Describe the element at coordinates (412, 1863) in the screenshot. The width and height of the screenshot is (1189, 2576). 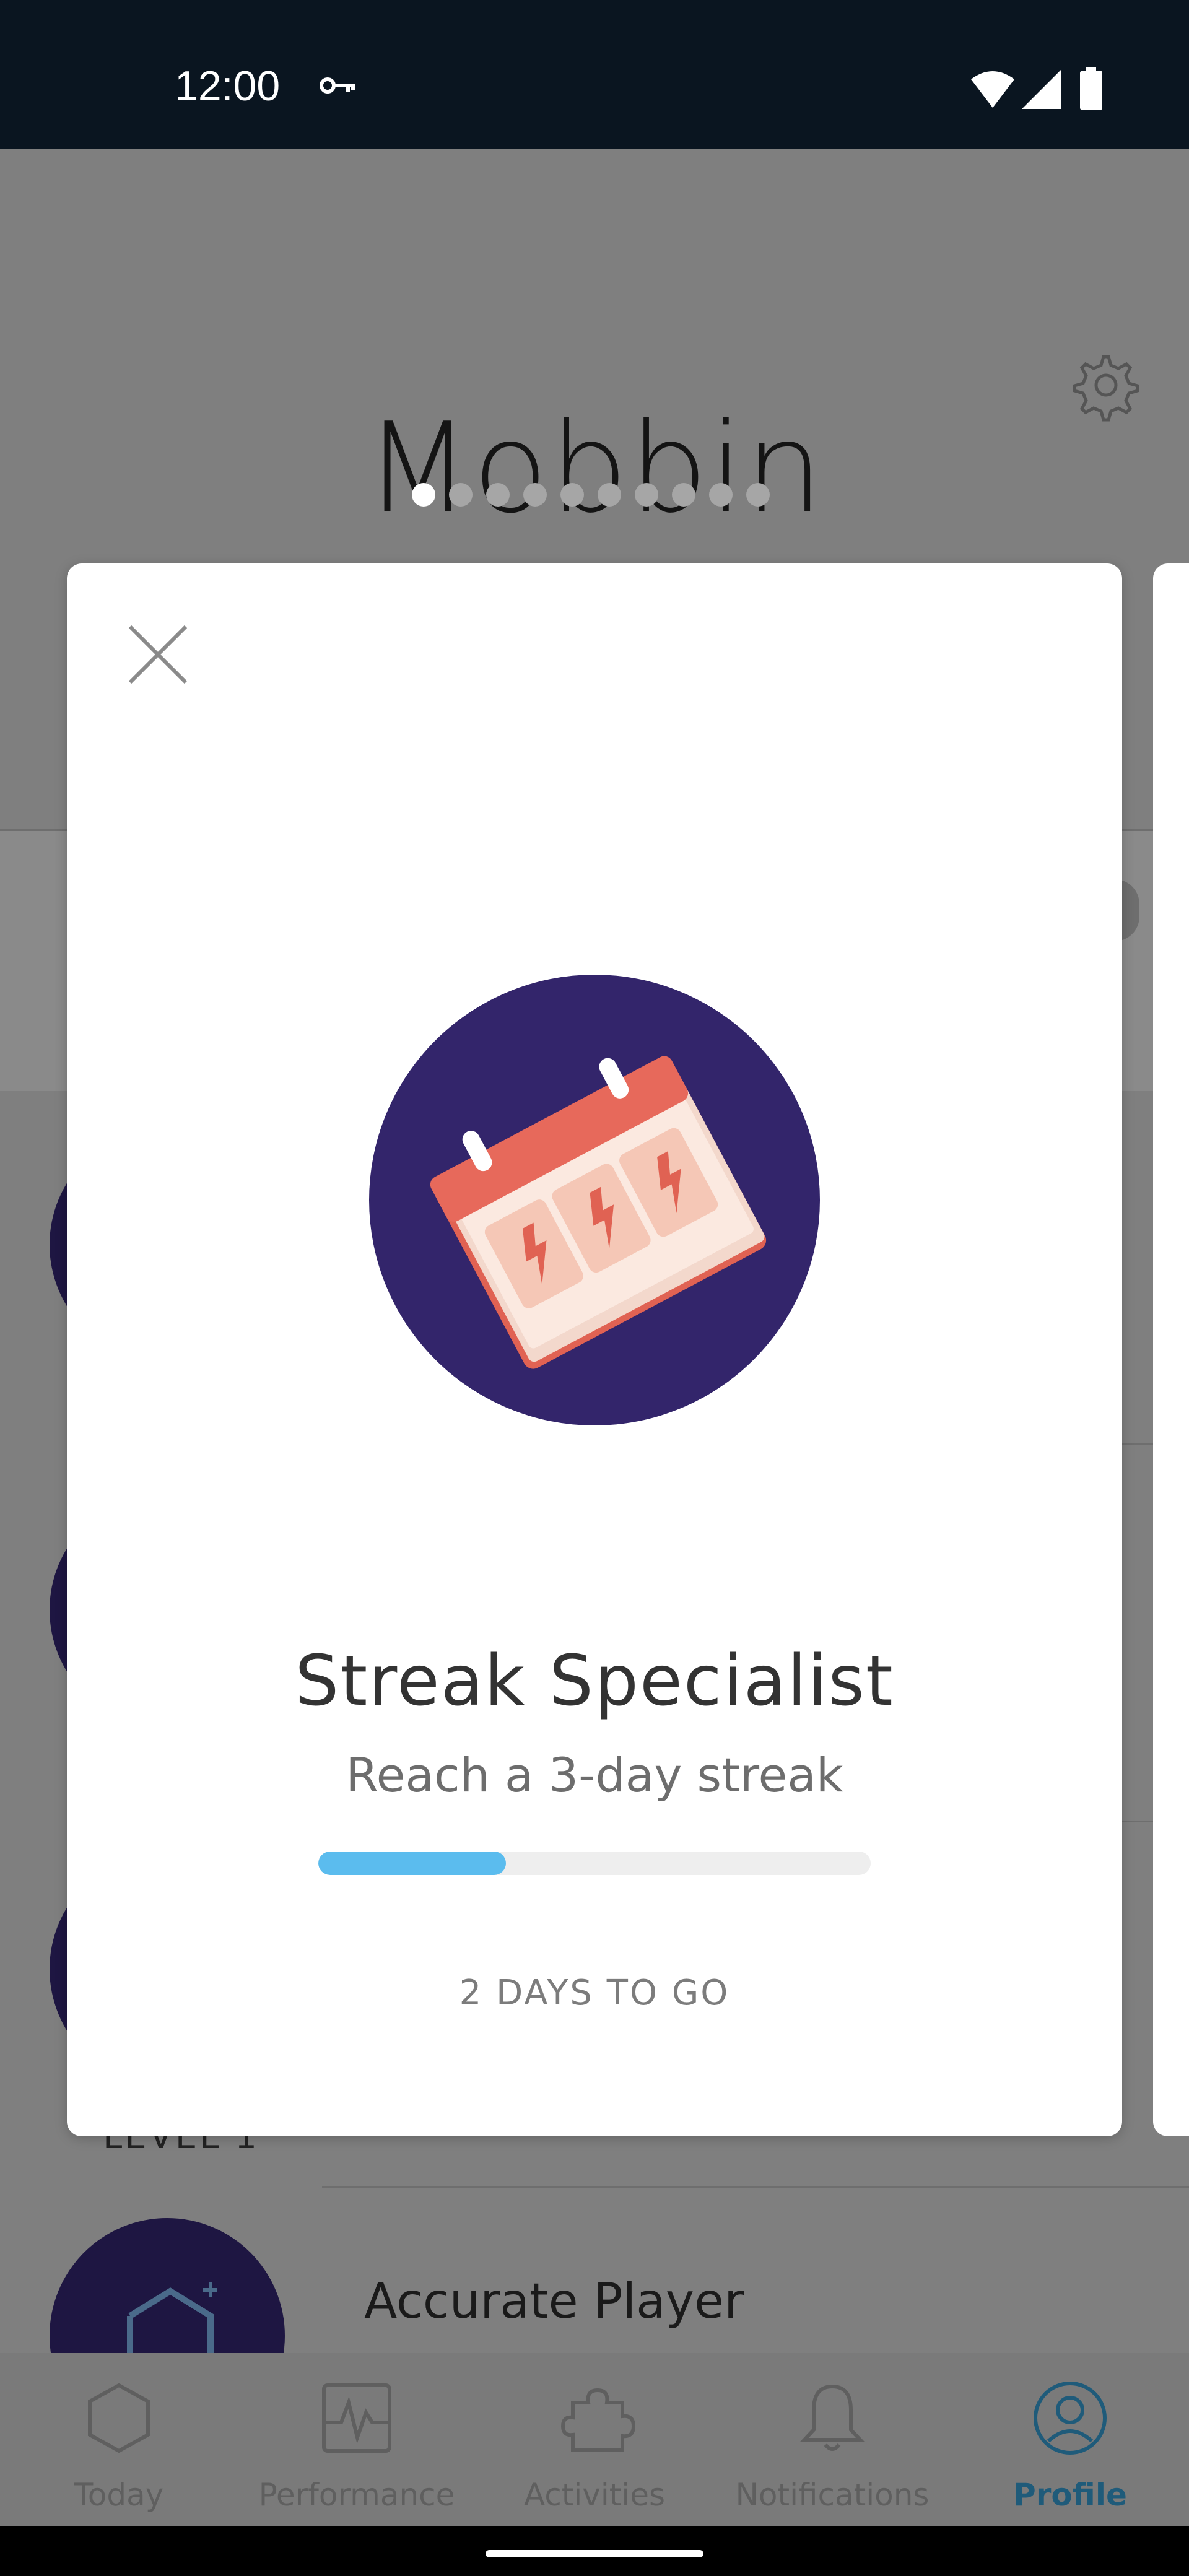
I see `progress-fill` at that location.